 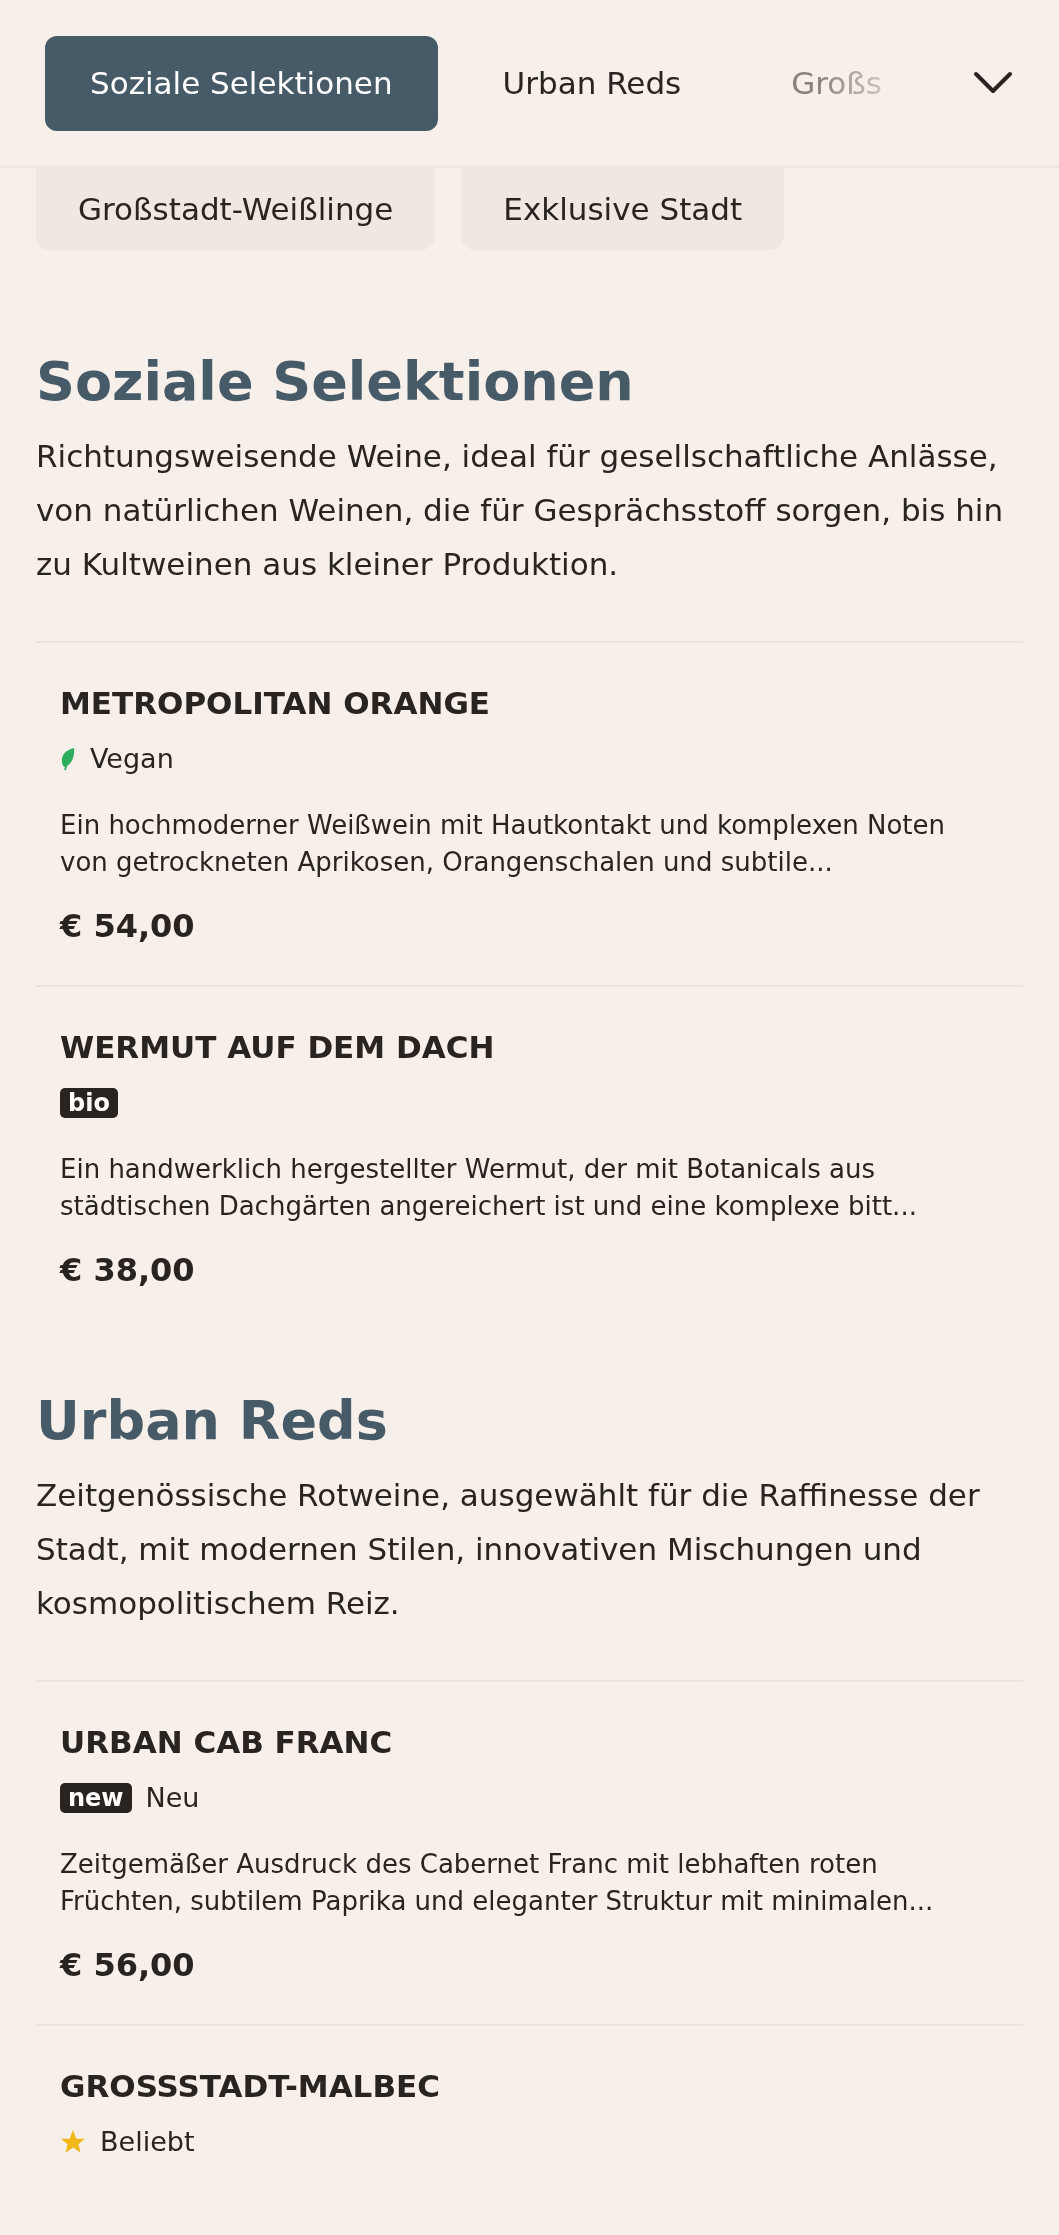 What do you see at coordinates (250, 2086) in the screenshot?
I see `wine-name: GROSSSTADT-MALBEC` at bounding box center [250, 2086].